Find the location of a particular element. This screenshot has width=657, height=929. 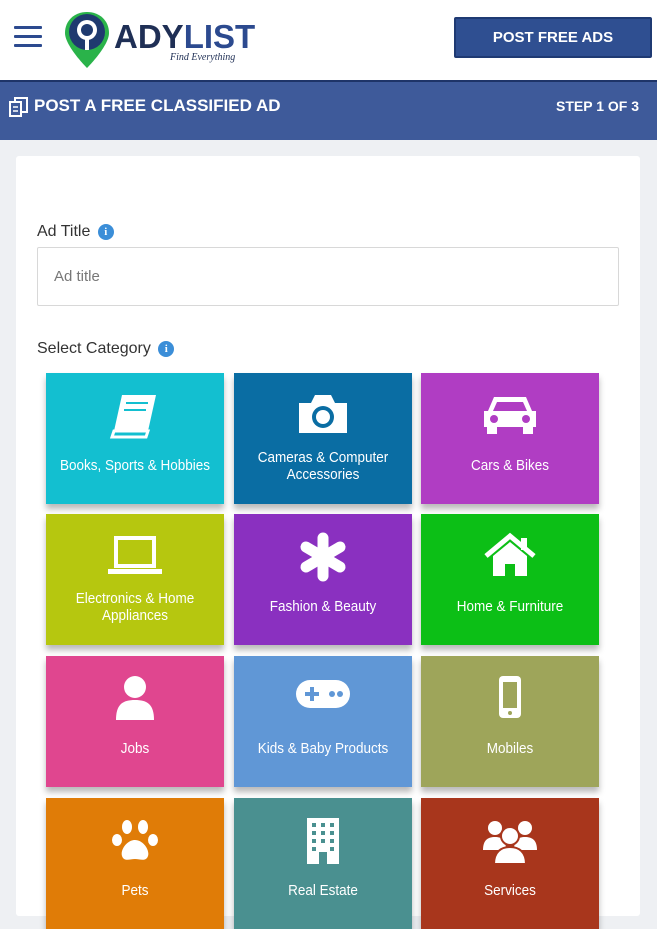

mobile-icon is located at coordinates (510, 697).